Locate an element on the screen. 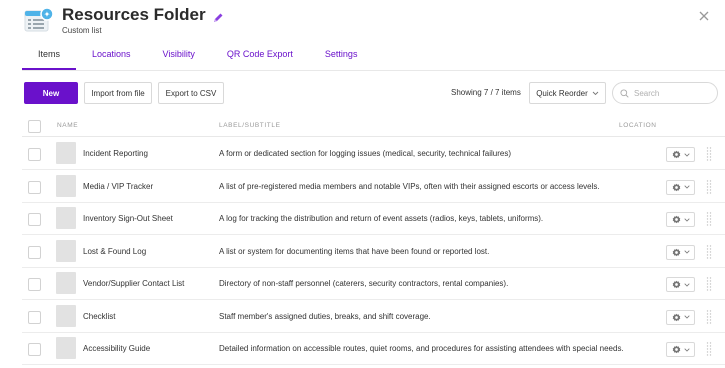 Image resolution: width=725 pixels, height=368 pixels. item-name: Checklist is located at coordinates (99, 316).